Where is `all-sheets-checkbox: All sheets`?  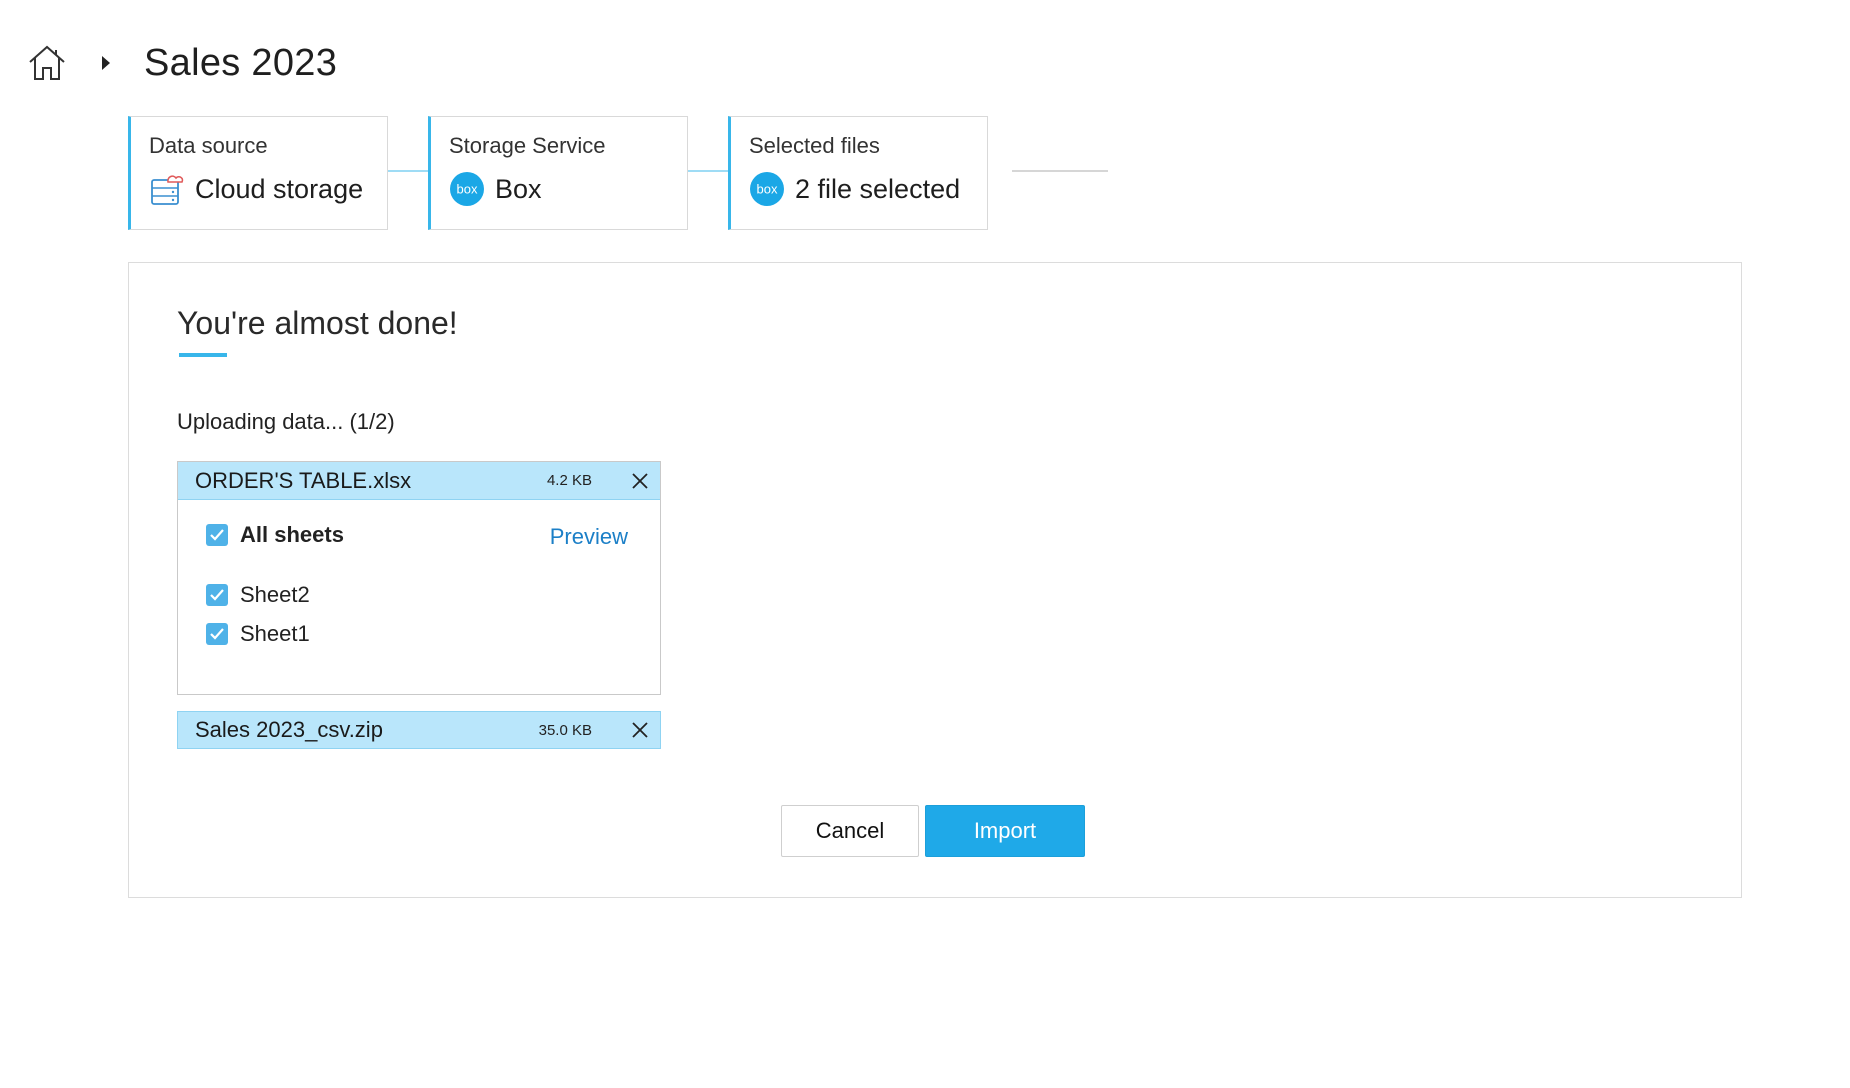 all-sheets-checkbox: All sheets is located at coordinates (275, 535).